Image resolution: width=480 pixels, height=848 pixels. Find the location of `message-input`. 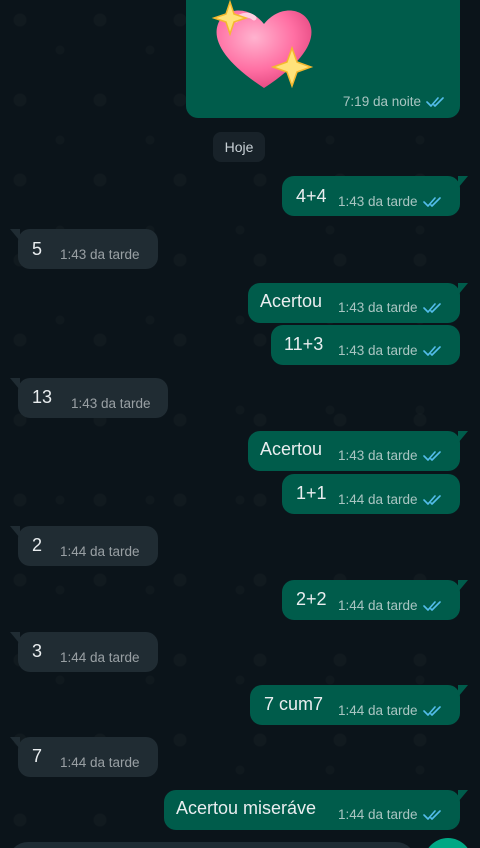

message-input is located at coordinates (212, 845).